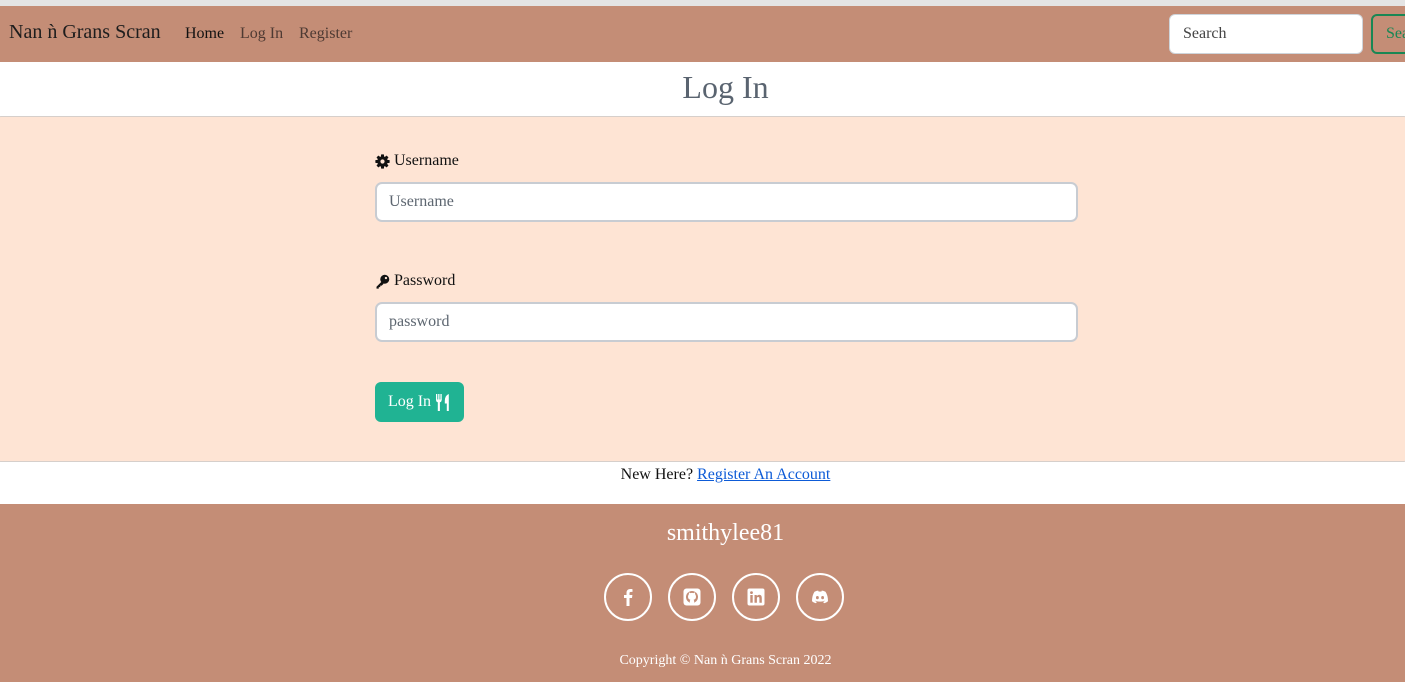 The image size is (1405, 682). Describe the element at coordinates (725, 533) in the screenshot. I see `footer-username: smithylee81` at that location.